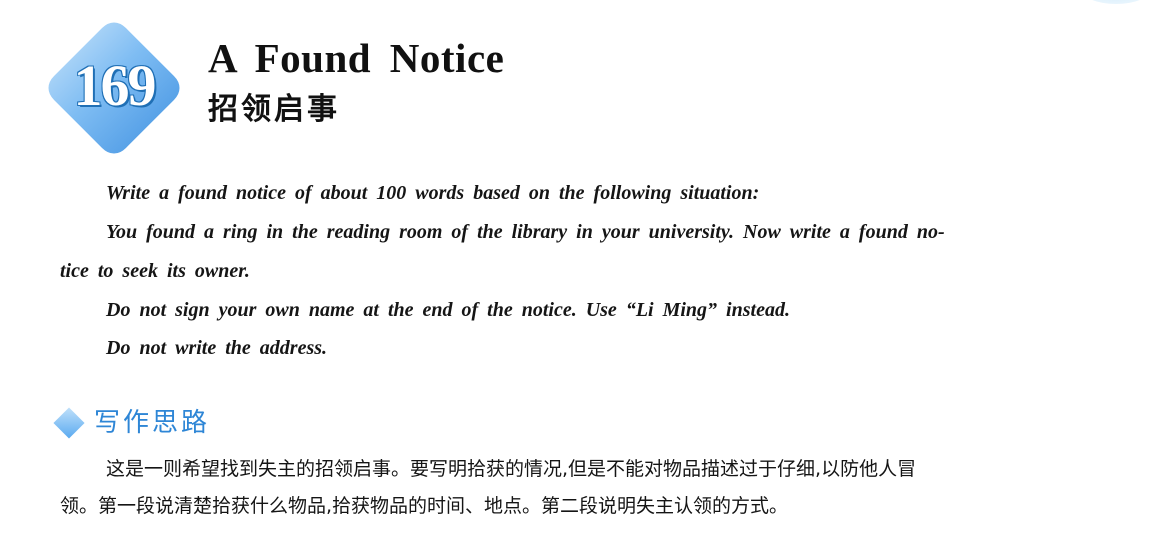  Describe the element at coordinates (1116, 2) in the screenshot. I see `corner-decoration` at that location.